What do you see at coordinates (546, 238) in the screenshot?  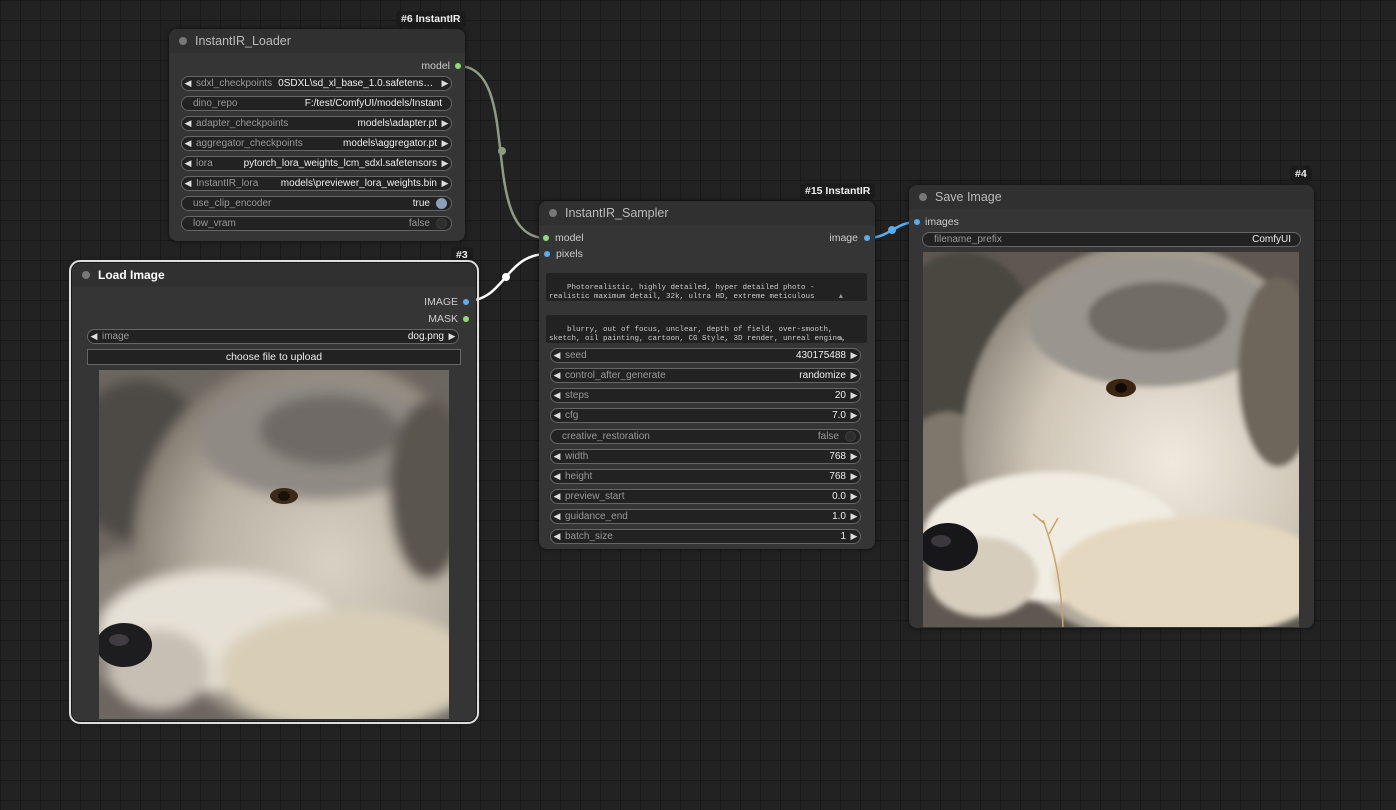 I see `model-input-dot-icon` at bounding box center [546, 238].